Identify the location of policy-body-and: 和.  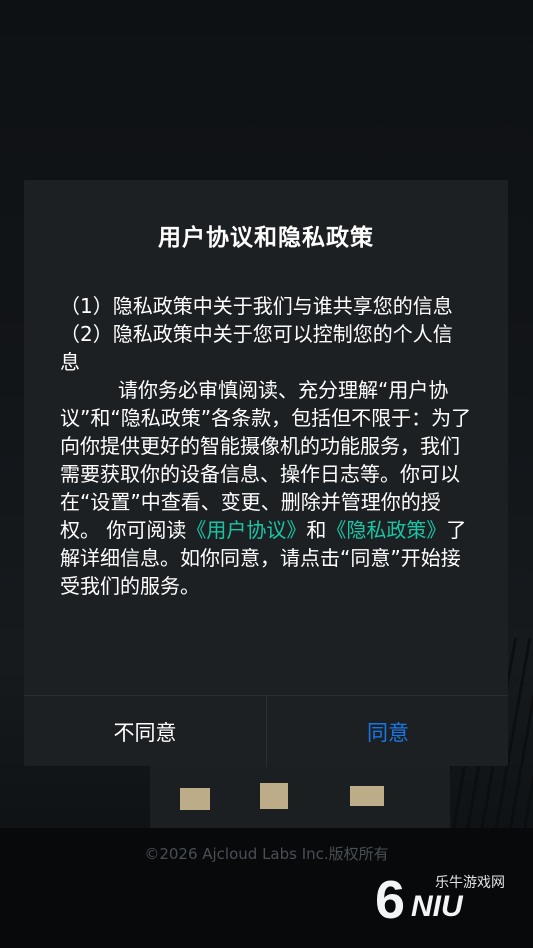
(316, 530).